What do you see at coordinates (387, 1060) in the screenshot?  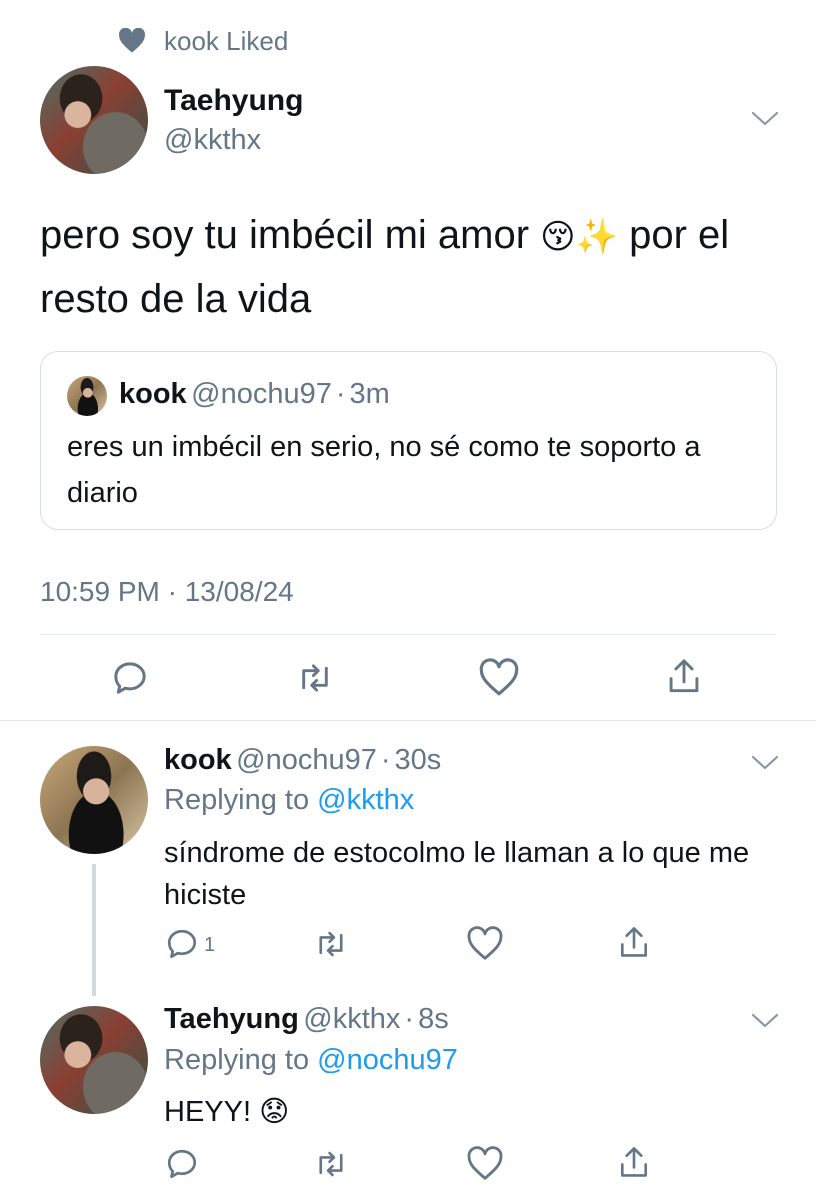 I see `replying-to-link: @nochu97` at bounding box center [387, 1060].